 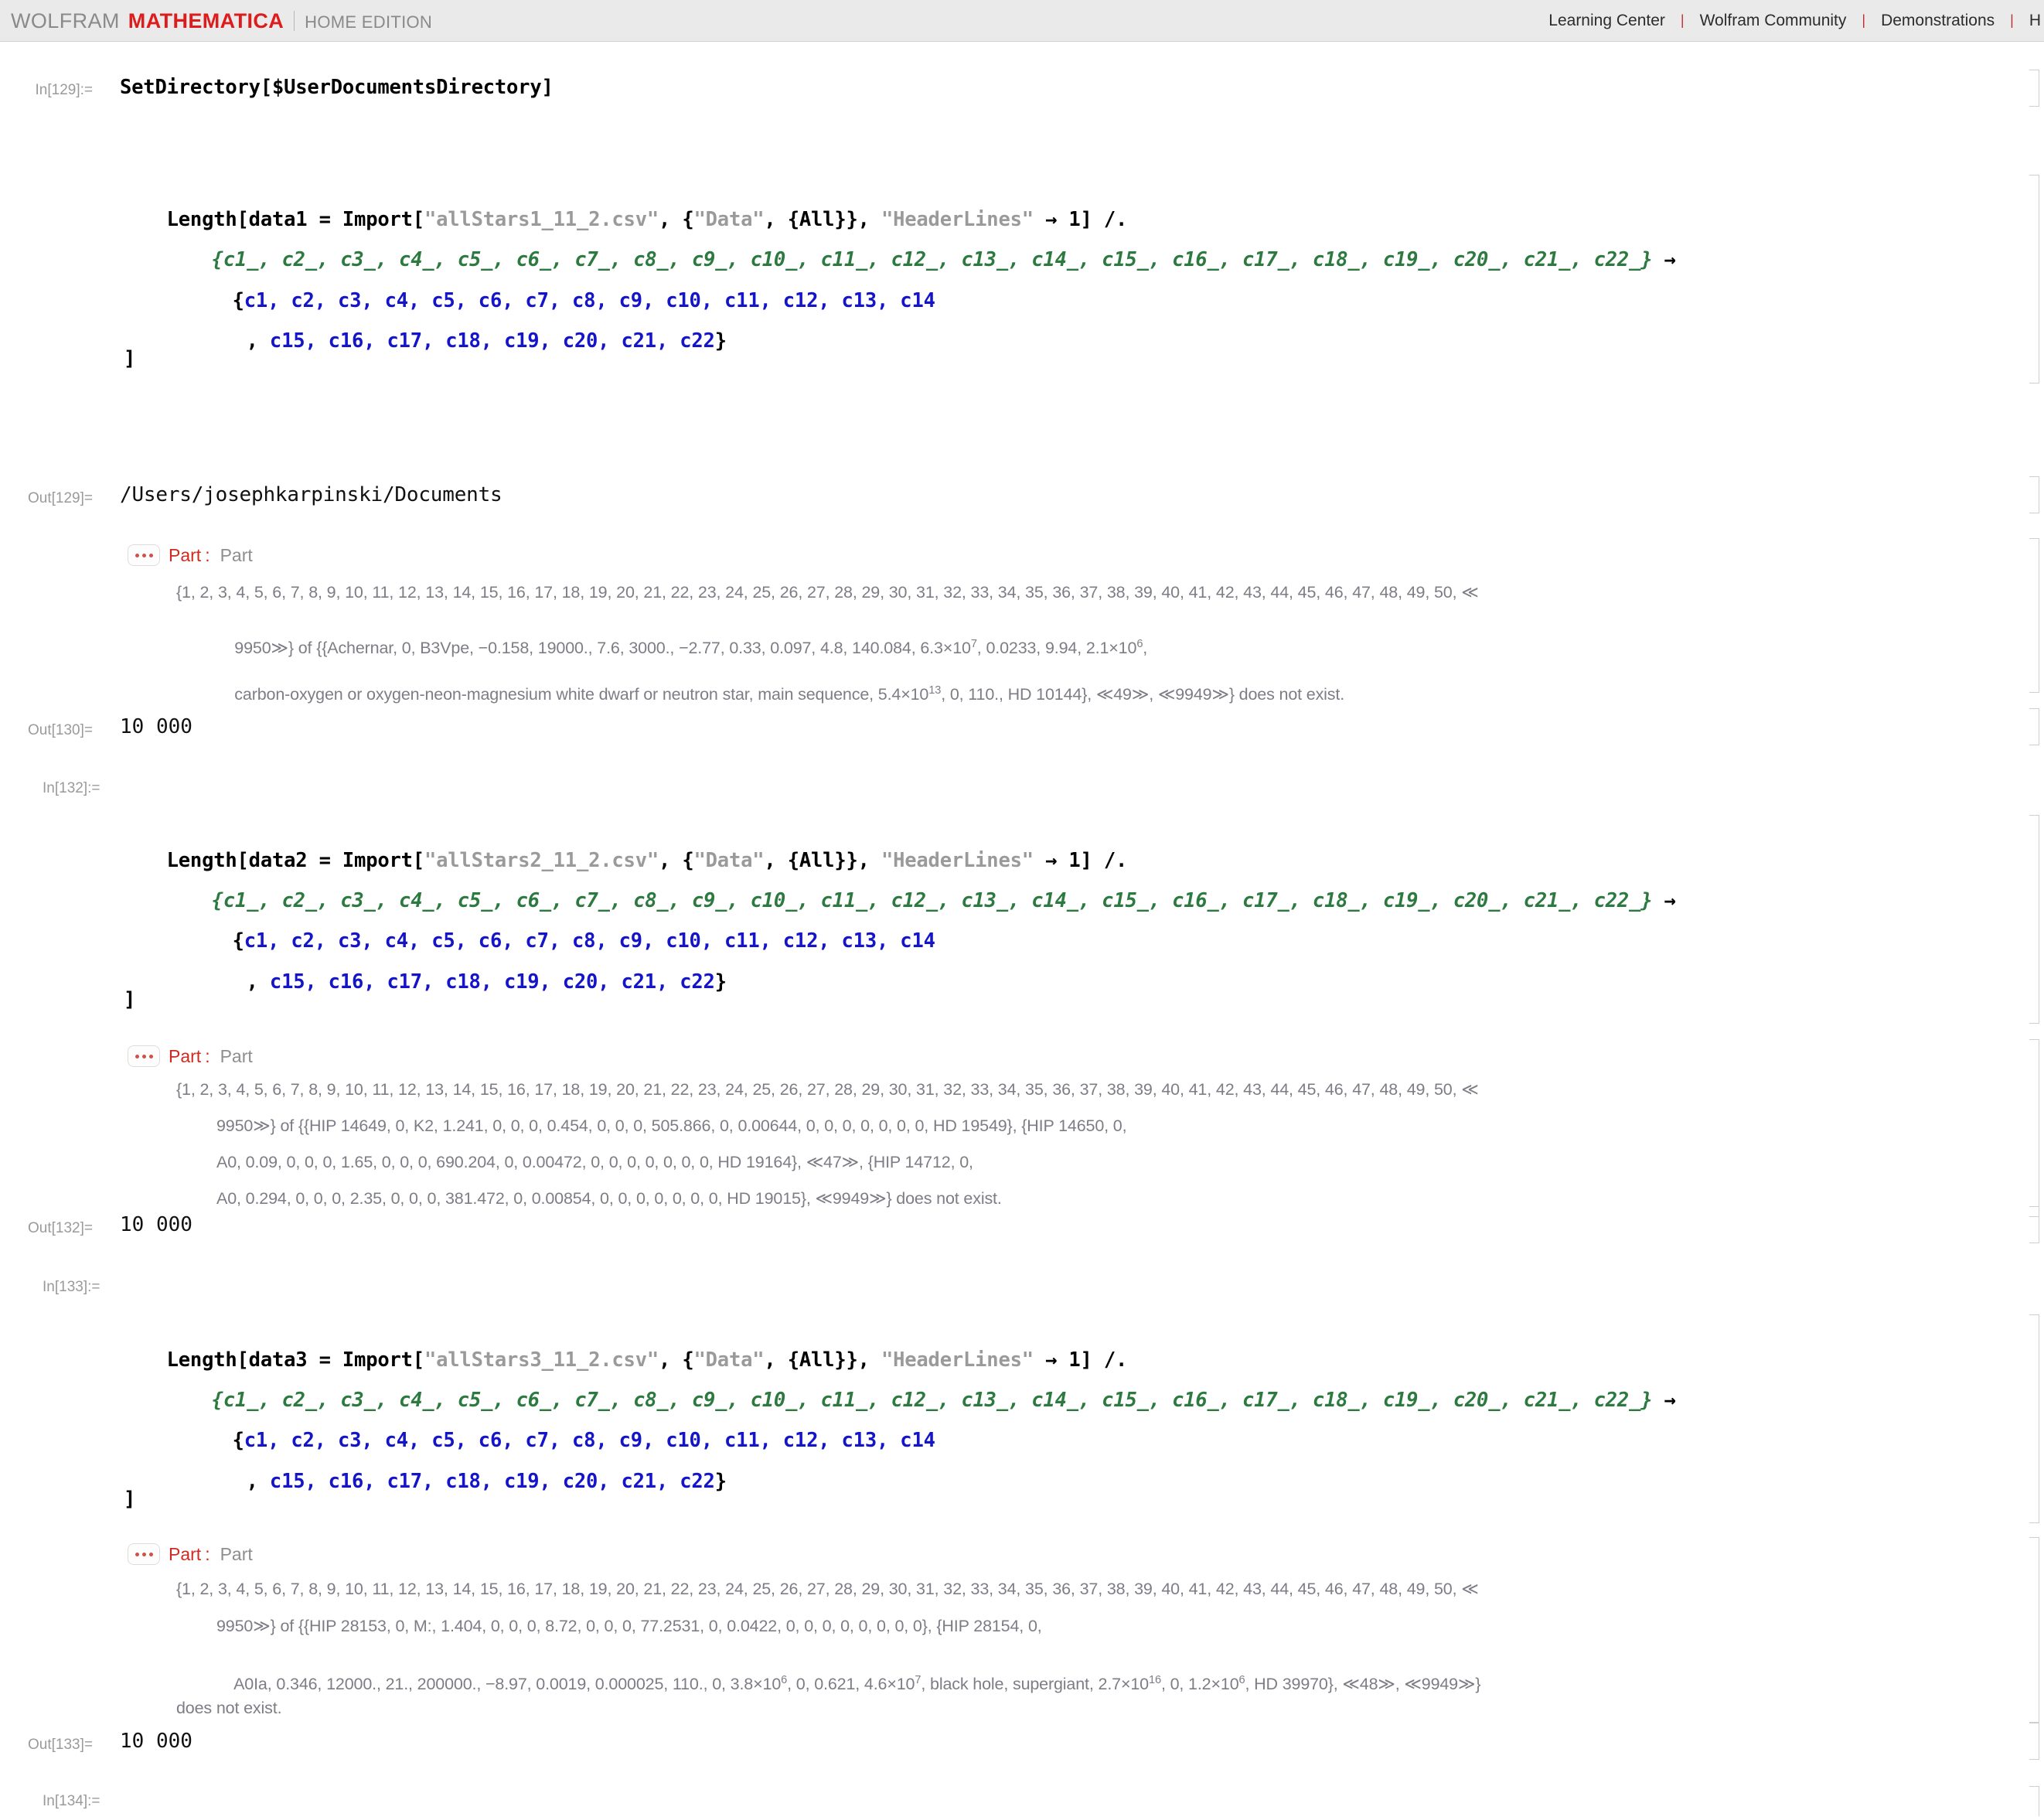 What do you see at coordinates (1363, 1683) in the screenshot?
I see `msg-text: , HD 39970}, ≪48≫, ≪9949≫}` at bounding box center [1363, 1683].